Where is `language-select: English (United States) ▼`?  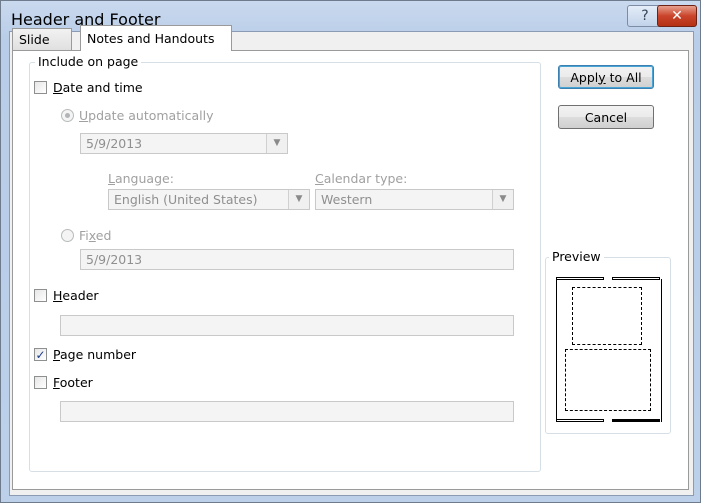
language-select: English (United States) ▼ is located at coordinates (209, 199).